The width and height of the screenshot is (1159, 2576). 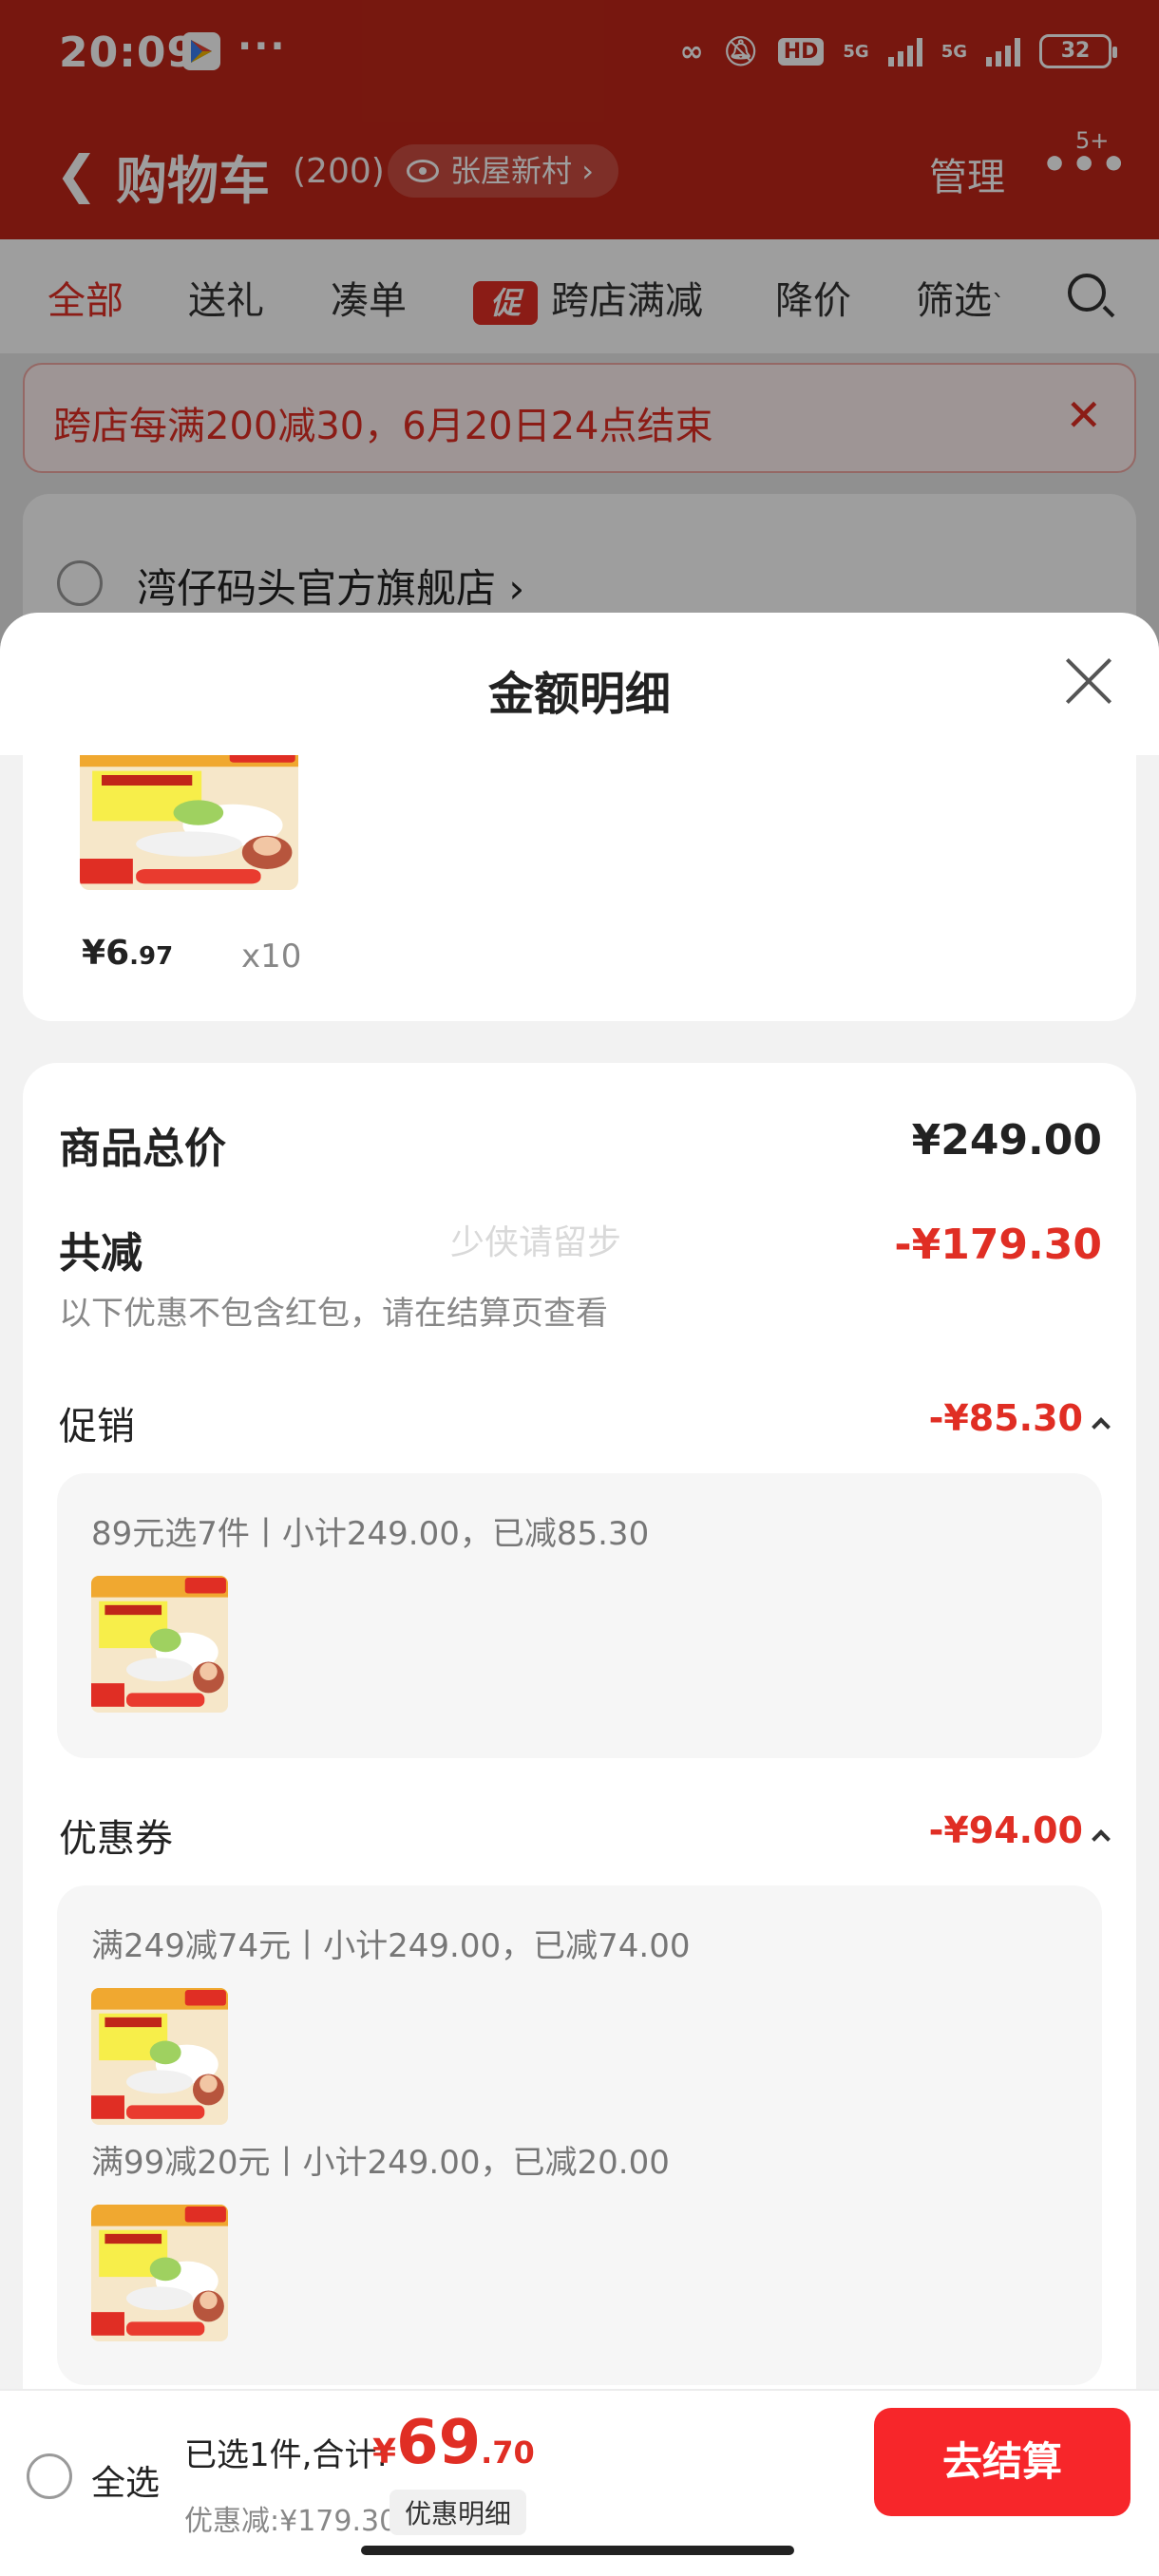 What do you see at coordinates (142, 1149) in the screenshot?
I see `goods-total-label: 商品总价` at bounding box center [142, 1149].